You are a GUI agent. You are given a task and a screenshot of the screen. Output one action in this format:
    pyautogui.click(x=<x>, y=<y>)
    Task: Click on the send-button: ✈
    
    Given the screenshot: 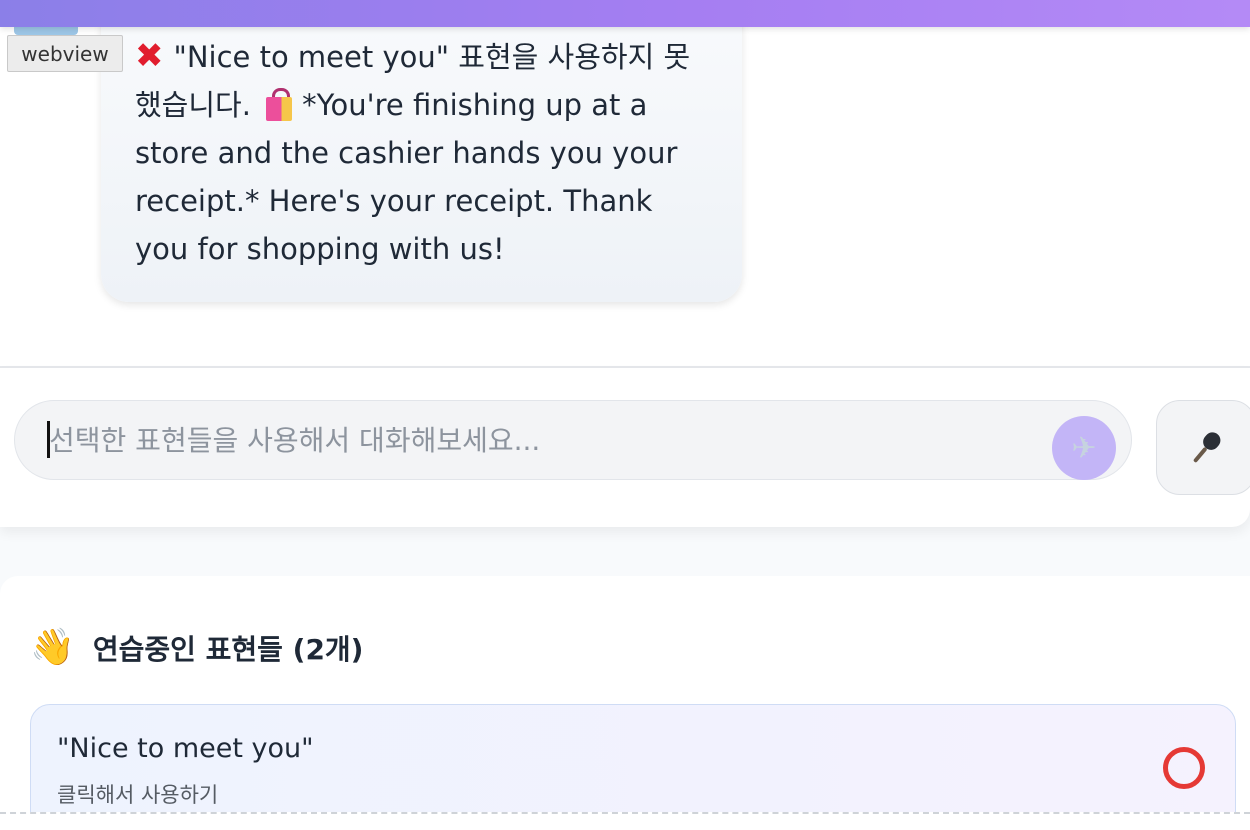 What is the action you would take?
    pyautogui.click(x=1084, y=448)
    